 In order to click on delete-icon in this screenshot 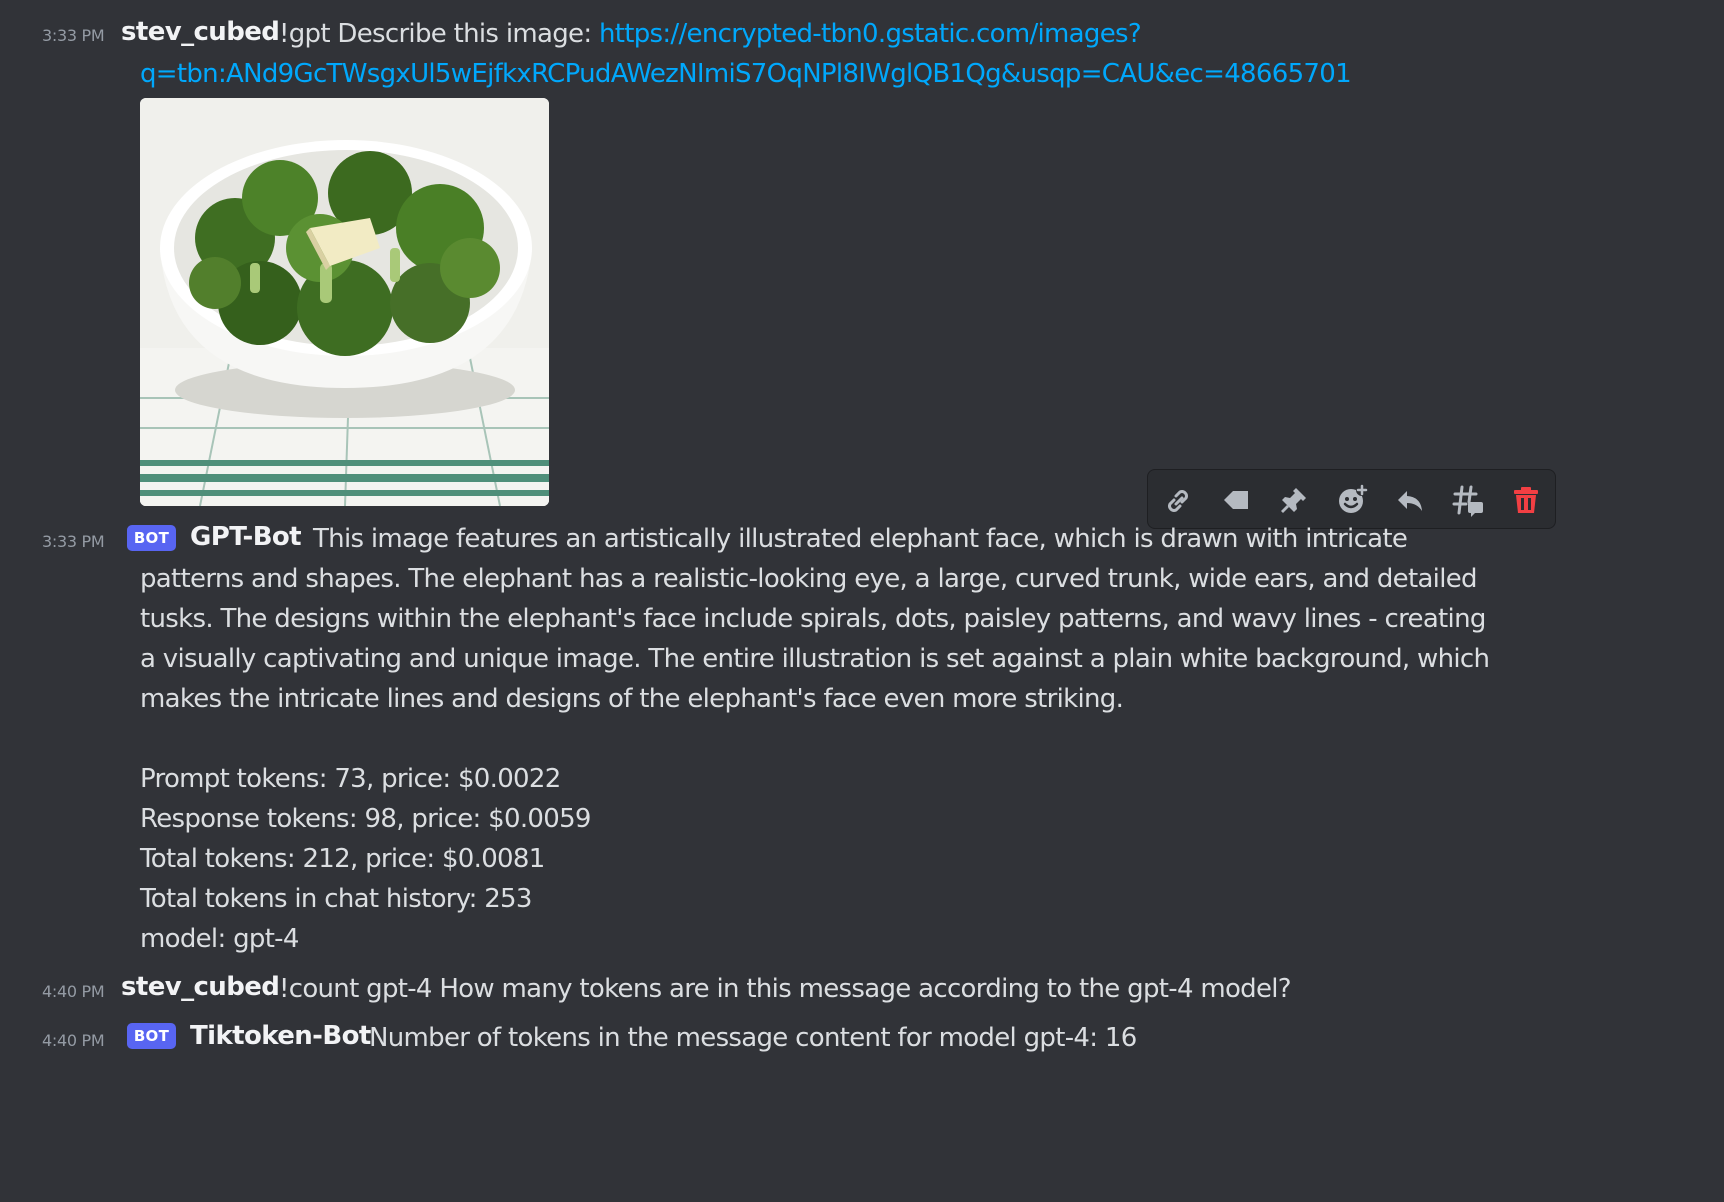, I will do `click(1526, 500)`.